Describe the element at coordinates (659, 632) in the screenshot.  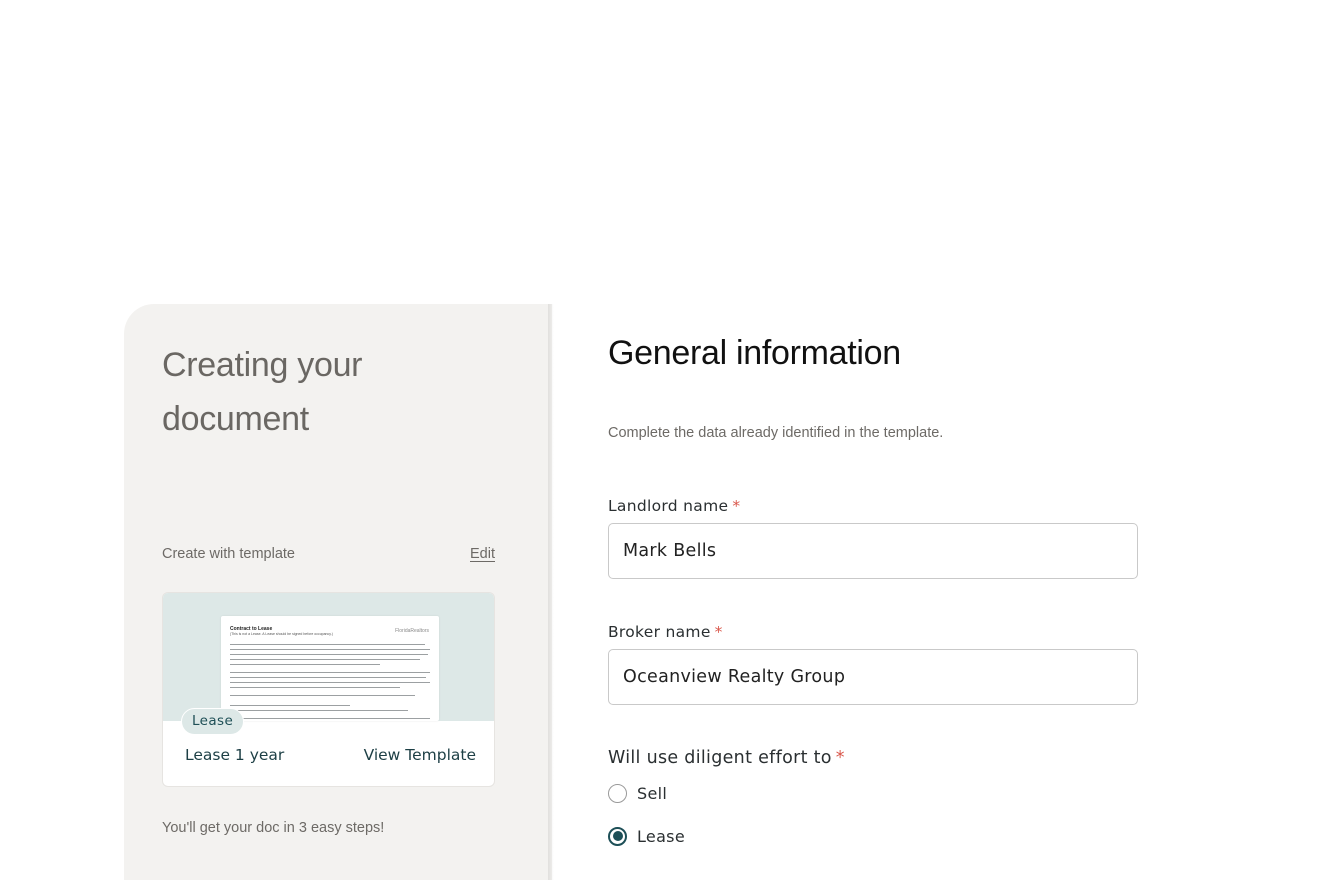
I see `broker-name-label-text: Broker name` at that location.